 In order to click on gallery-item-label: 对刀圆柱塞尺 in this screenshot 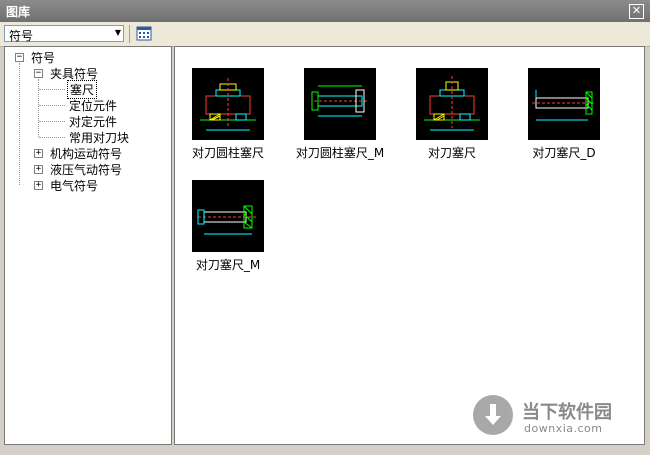, I will do `click(227, 153)`.